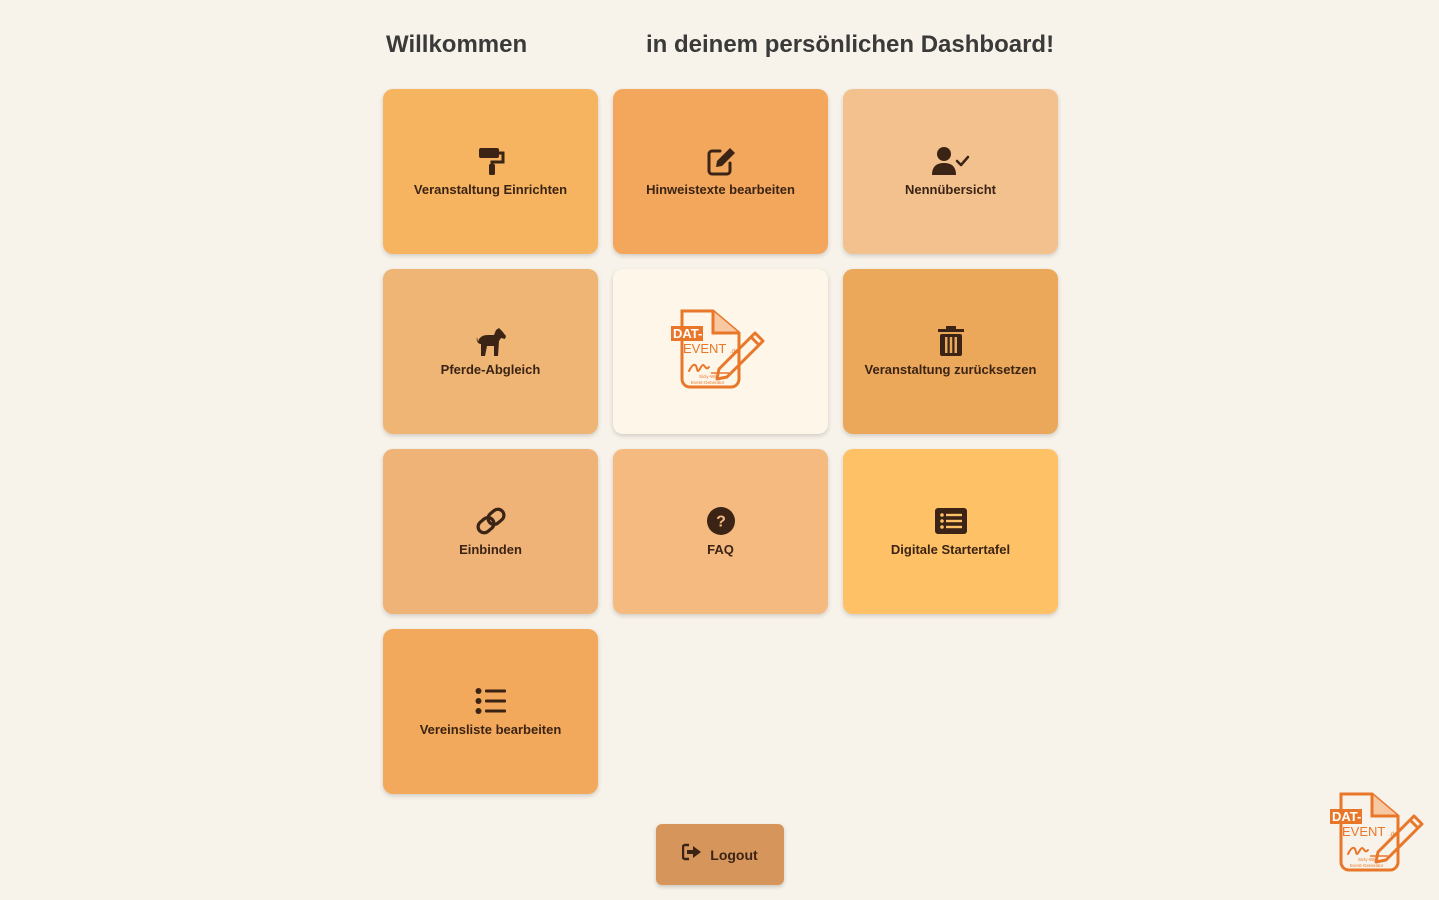 This screenshot has width=1439, height=900. Describe the element at coordinates (951, 161) in the screenshot. I see `user-check-icon` at that location.